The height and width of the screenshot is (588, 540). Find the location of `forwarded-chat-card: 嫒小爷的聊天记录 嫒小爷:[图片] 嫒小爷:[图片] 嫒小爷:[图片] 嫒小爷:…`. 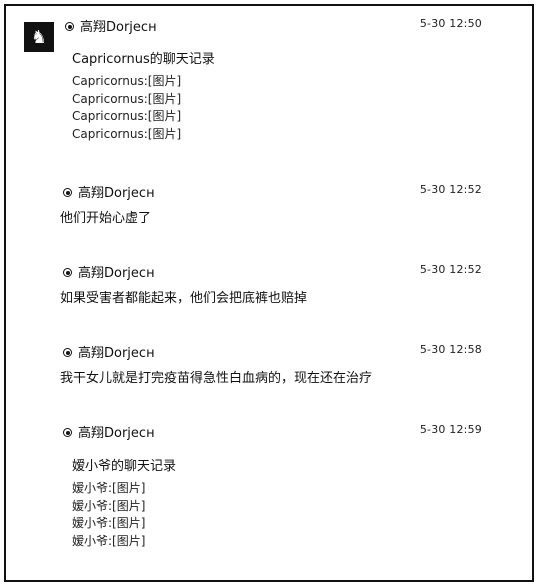

forwarded-chat-card: 嫒小爷的聊天记录 嫒小爷:[图片] 嫒小爷:[图片] 嫒小爷:[图片] 嫒小爷:… is located at coordinates (124, 502).